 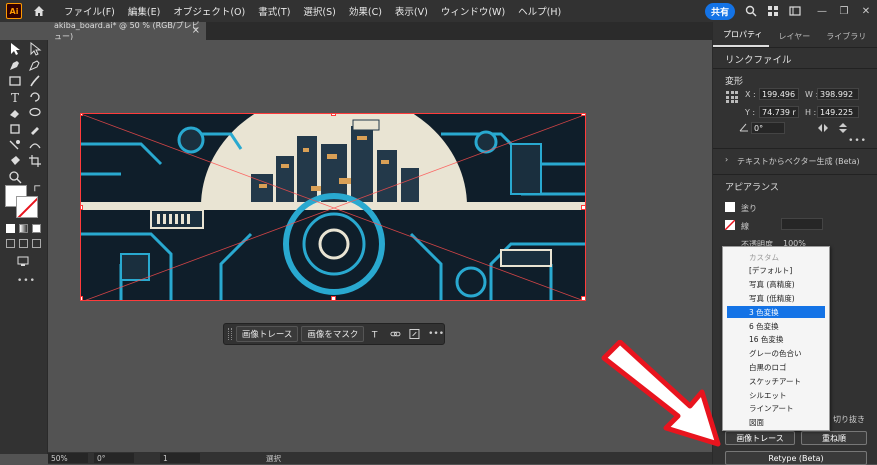 What do you see at coordinates (127, 31) in the screenshot?
I see `document-tab: akiba_board.ai* @ 50 % (RGB/プレビュー) ×` at bounding box center [127, 31].